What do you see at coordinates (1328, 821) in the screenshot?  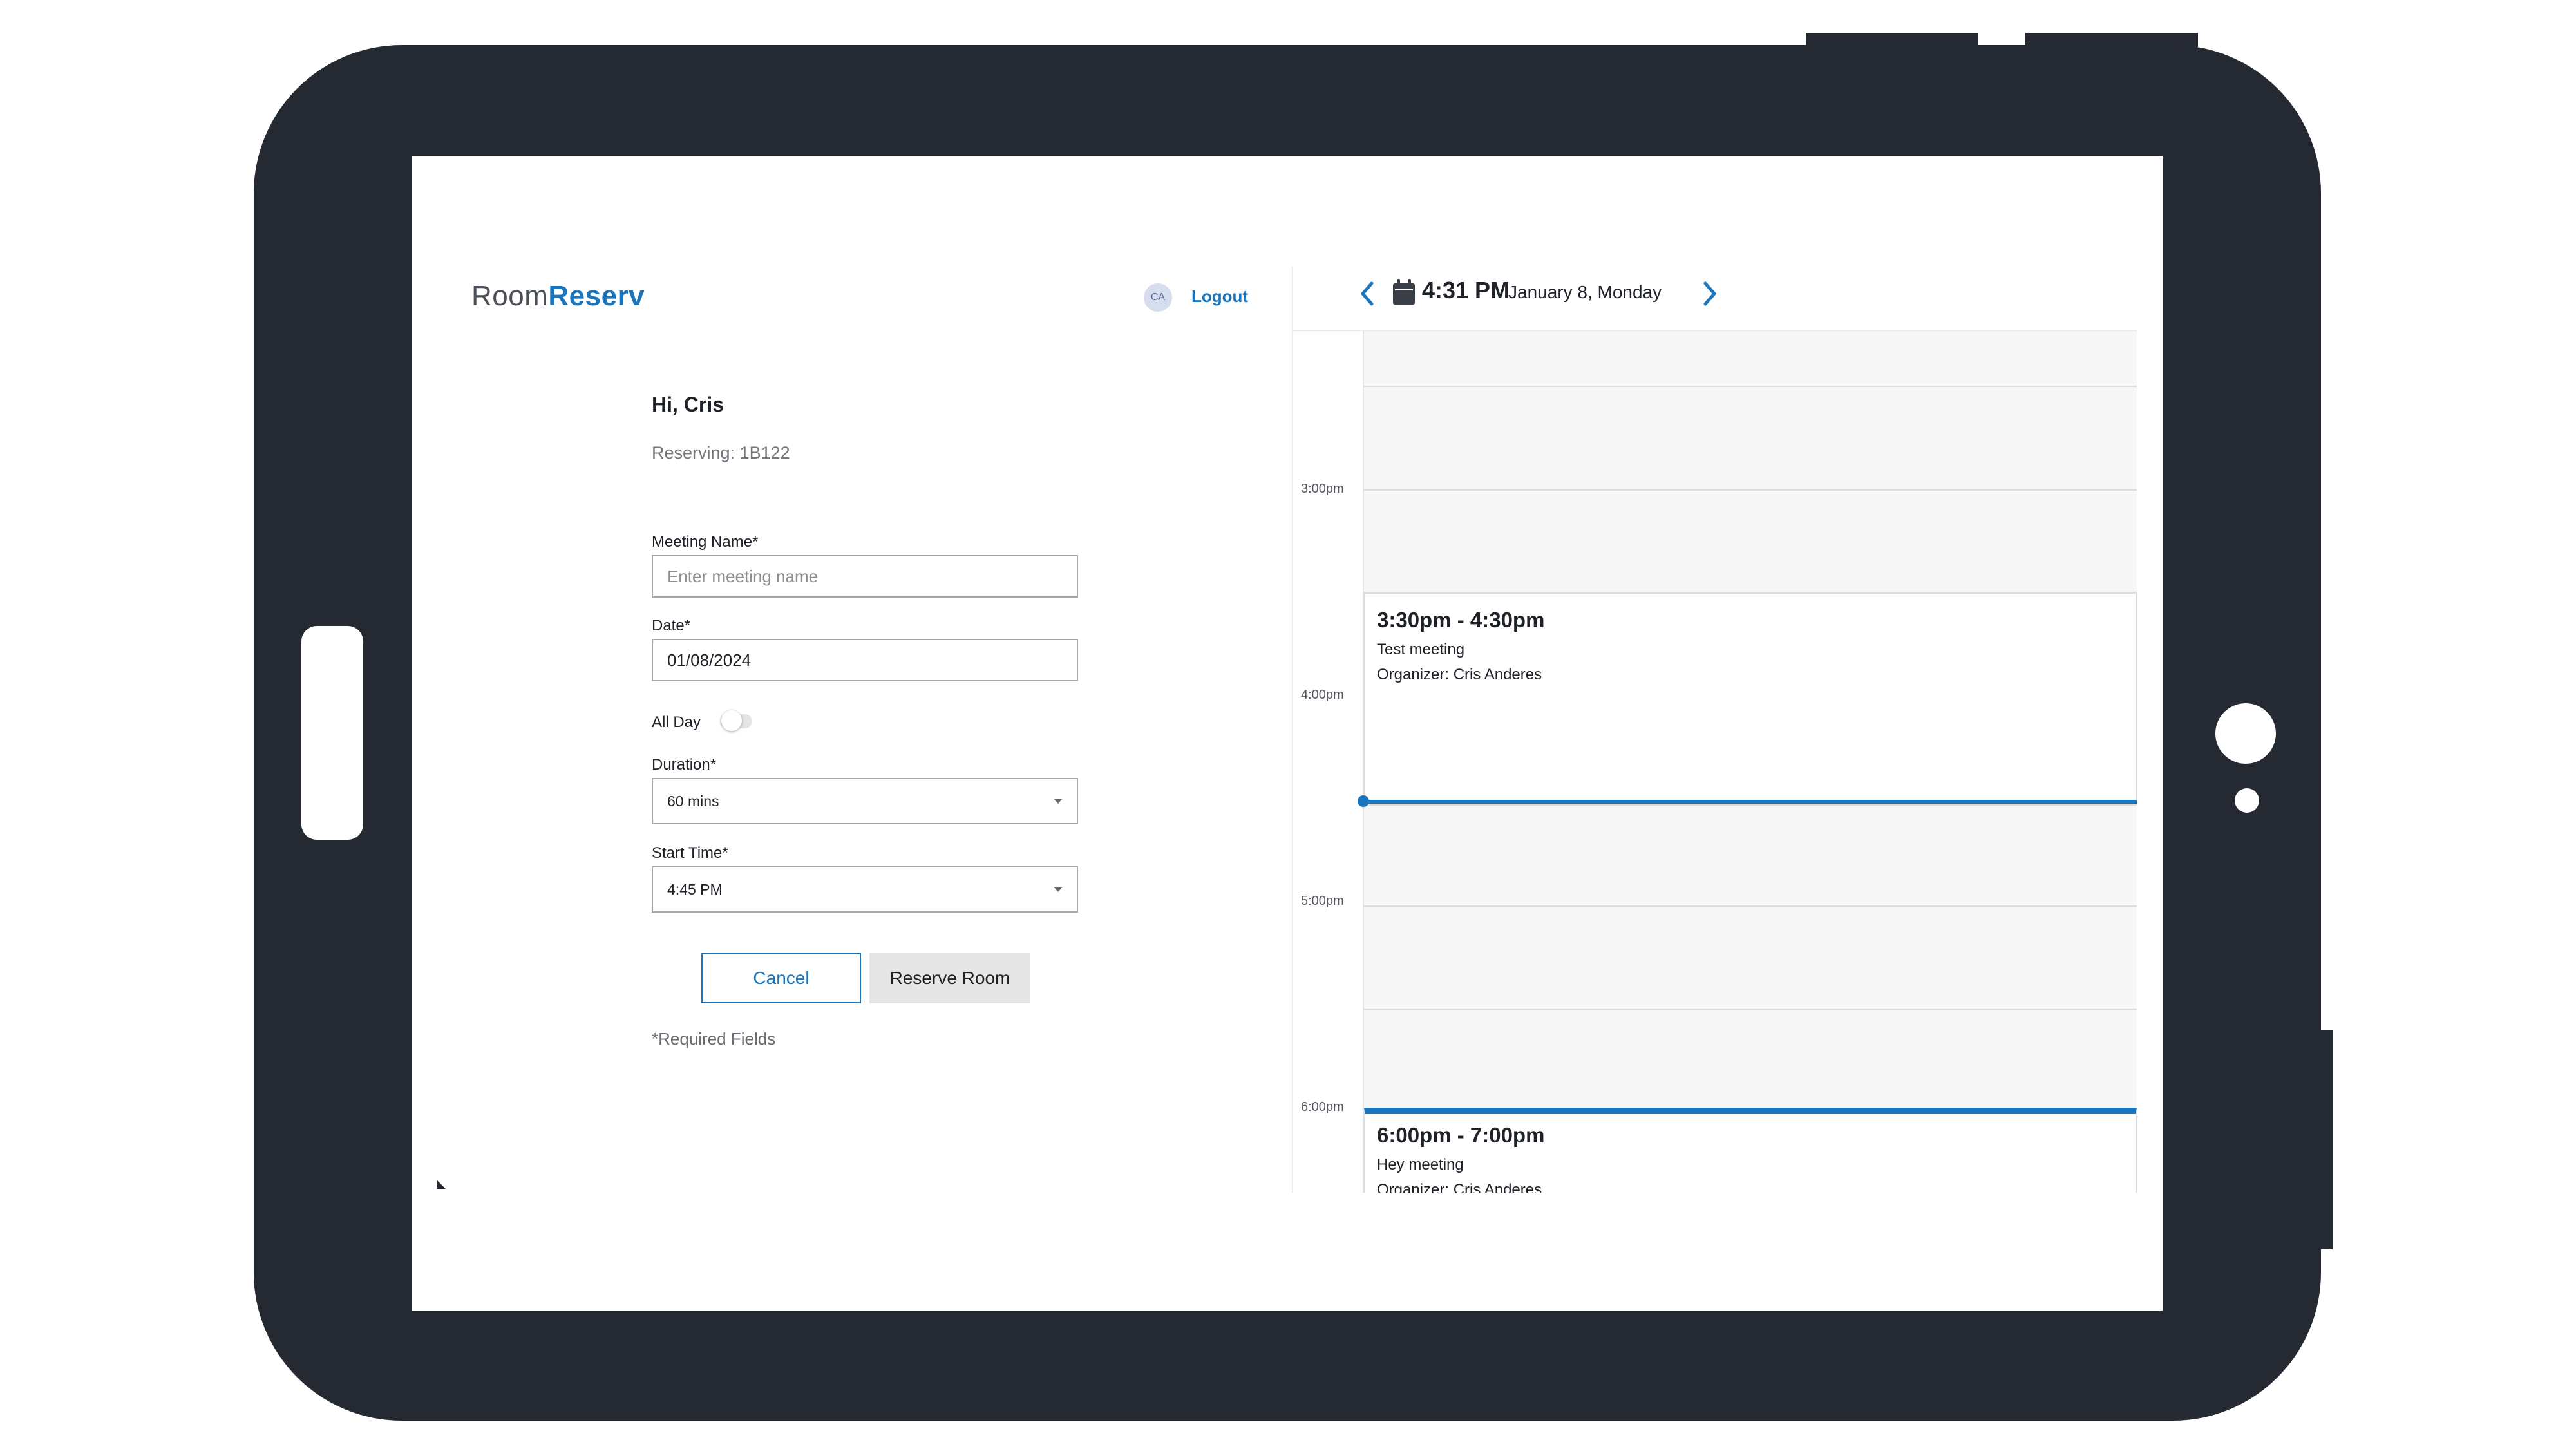 I see `time-gutter` at bounding box center [1328, 821].